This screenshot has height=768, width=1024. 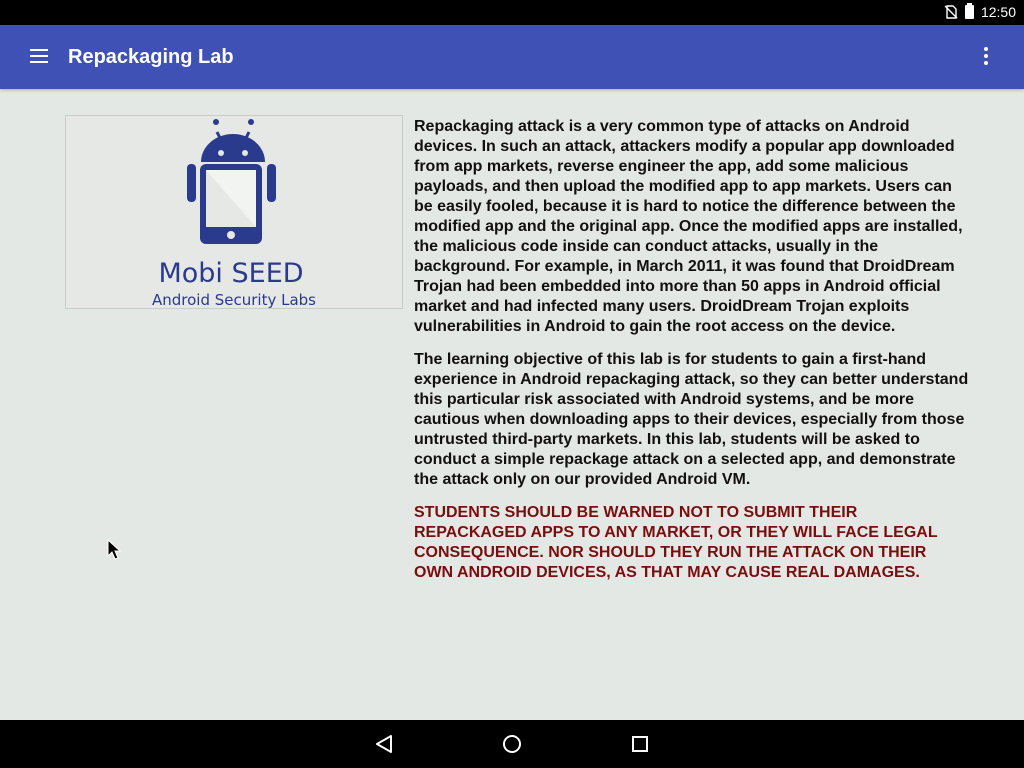 I want to click on hamburger-menu-icon, so click(x=40, y=57).